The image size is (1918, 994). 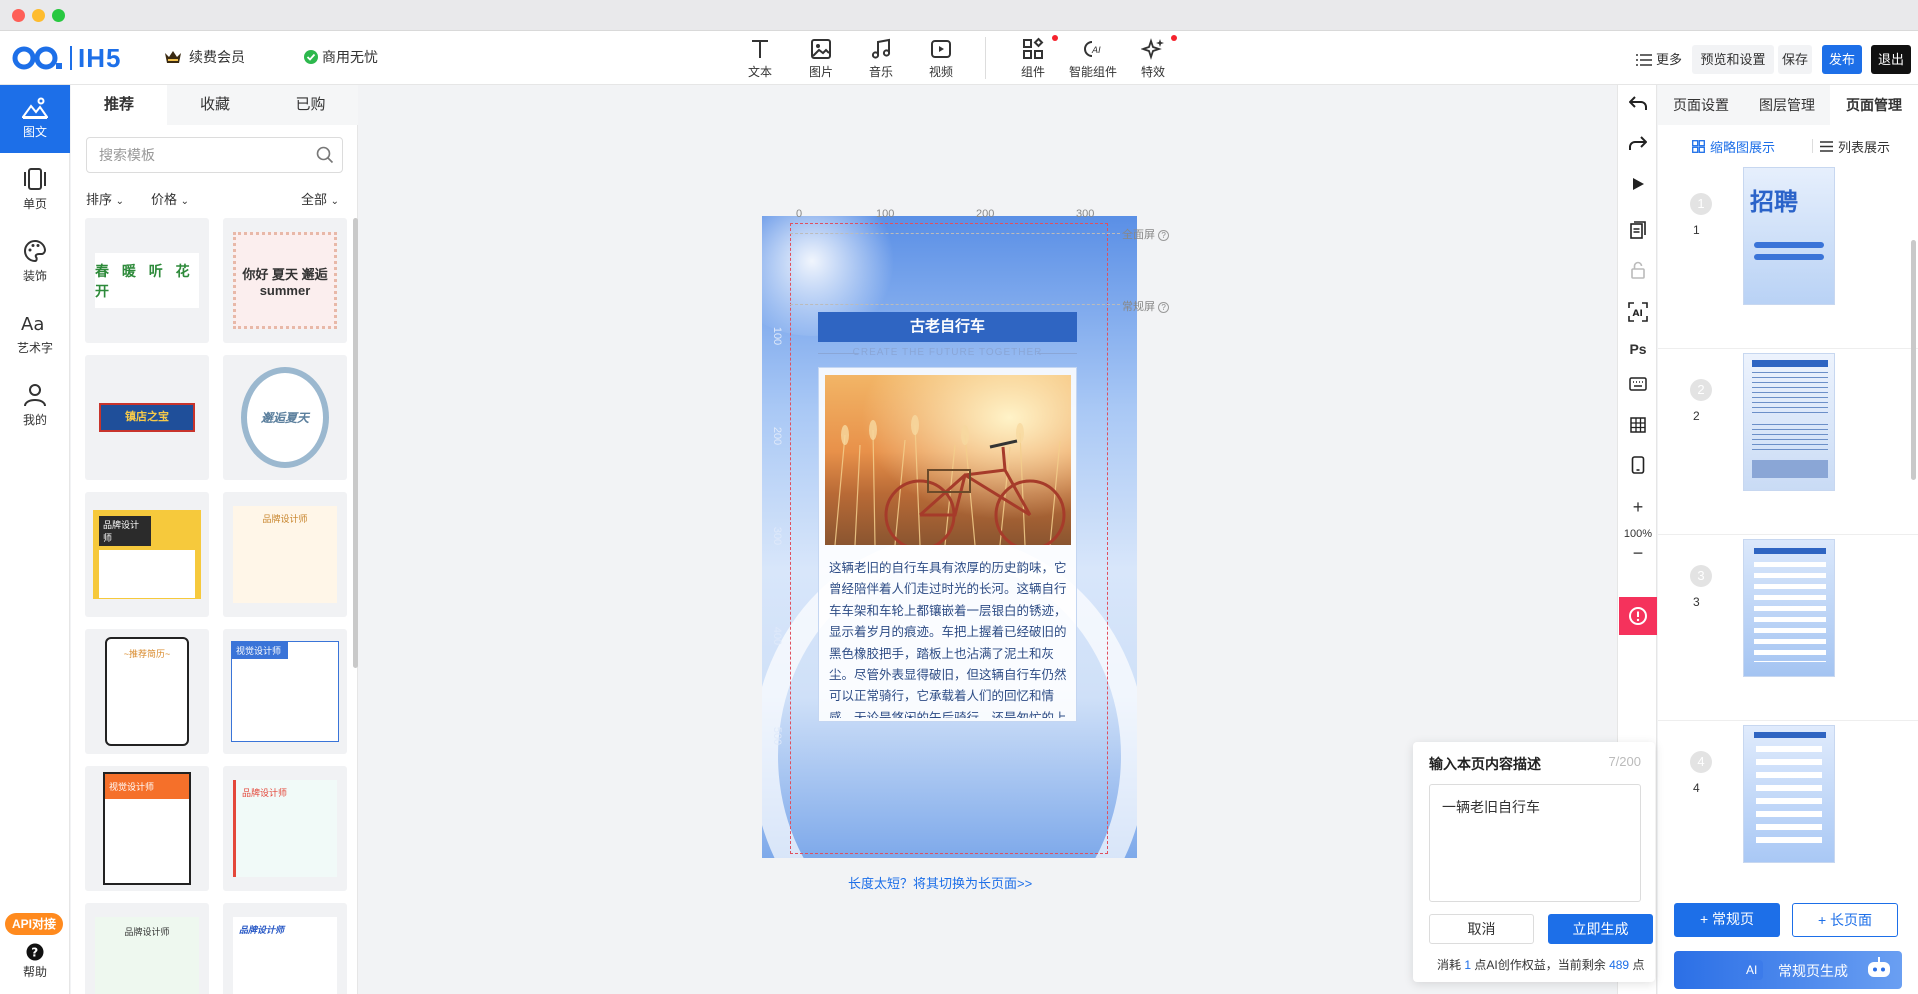 What do you see at coordinates (147, 280) in the screenshot?
I see `template-thumb: 春 暖 听 花 开` at bounding box center [147, 280].